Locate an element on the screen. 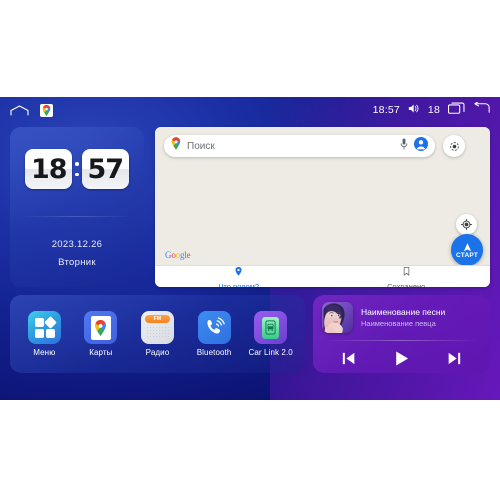  status-time: 18:57 is located at coordinates (386, 110).